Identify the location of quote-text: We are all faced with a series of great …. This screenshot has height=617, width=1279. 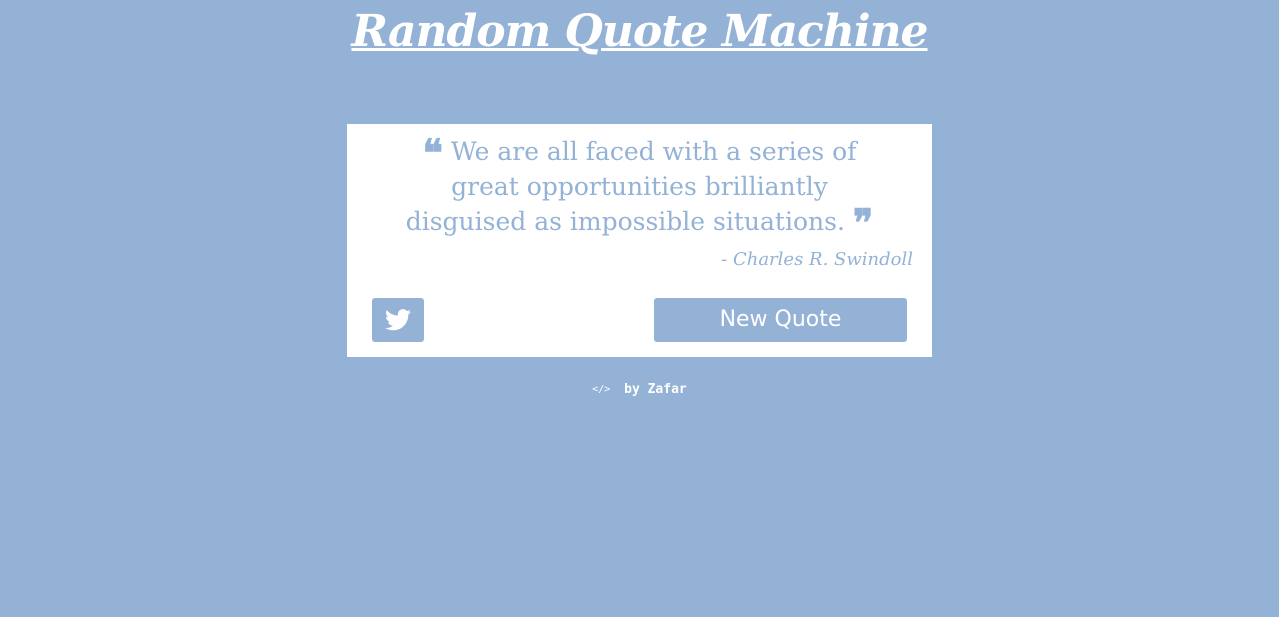
(631, 186).